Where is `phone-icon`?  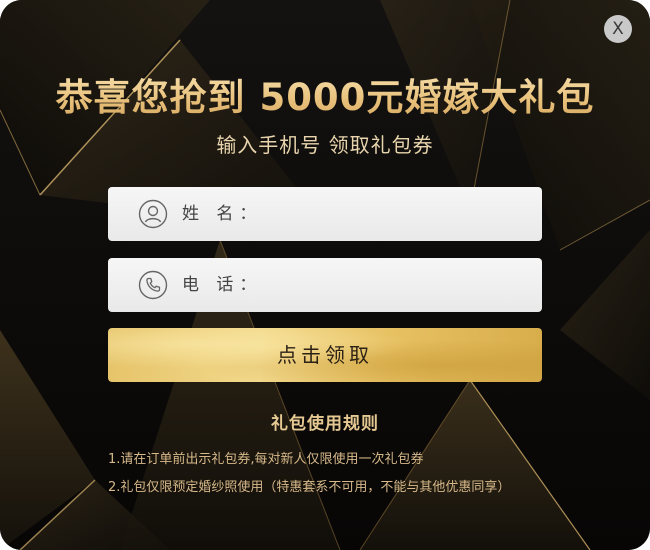
phone-icon is located at coordinates (153, 285).